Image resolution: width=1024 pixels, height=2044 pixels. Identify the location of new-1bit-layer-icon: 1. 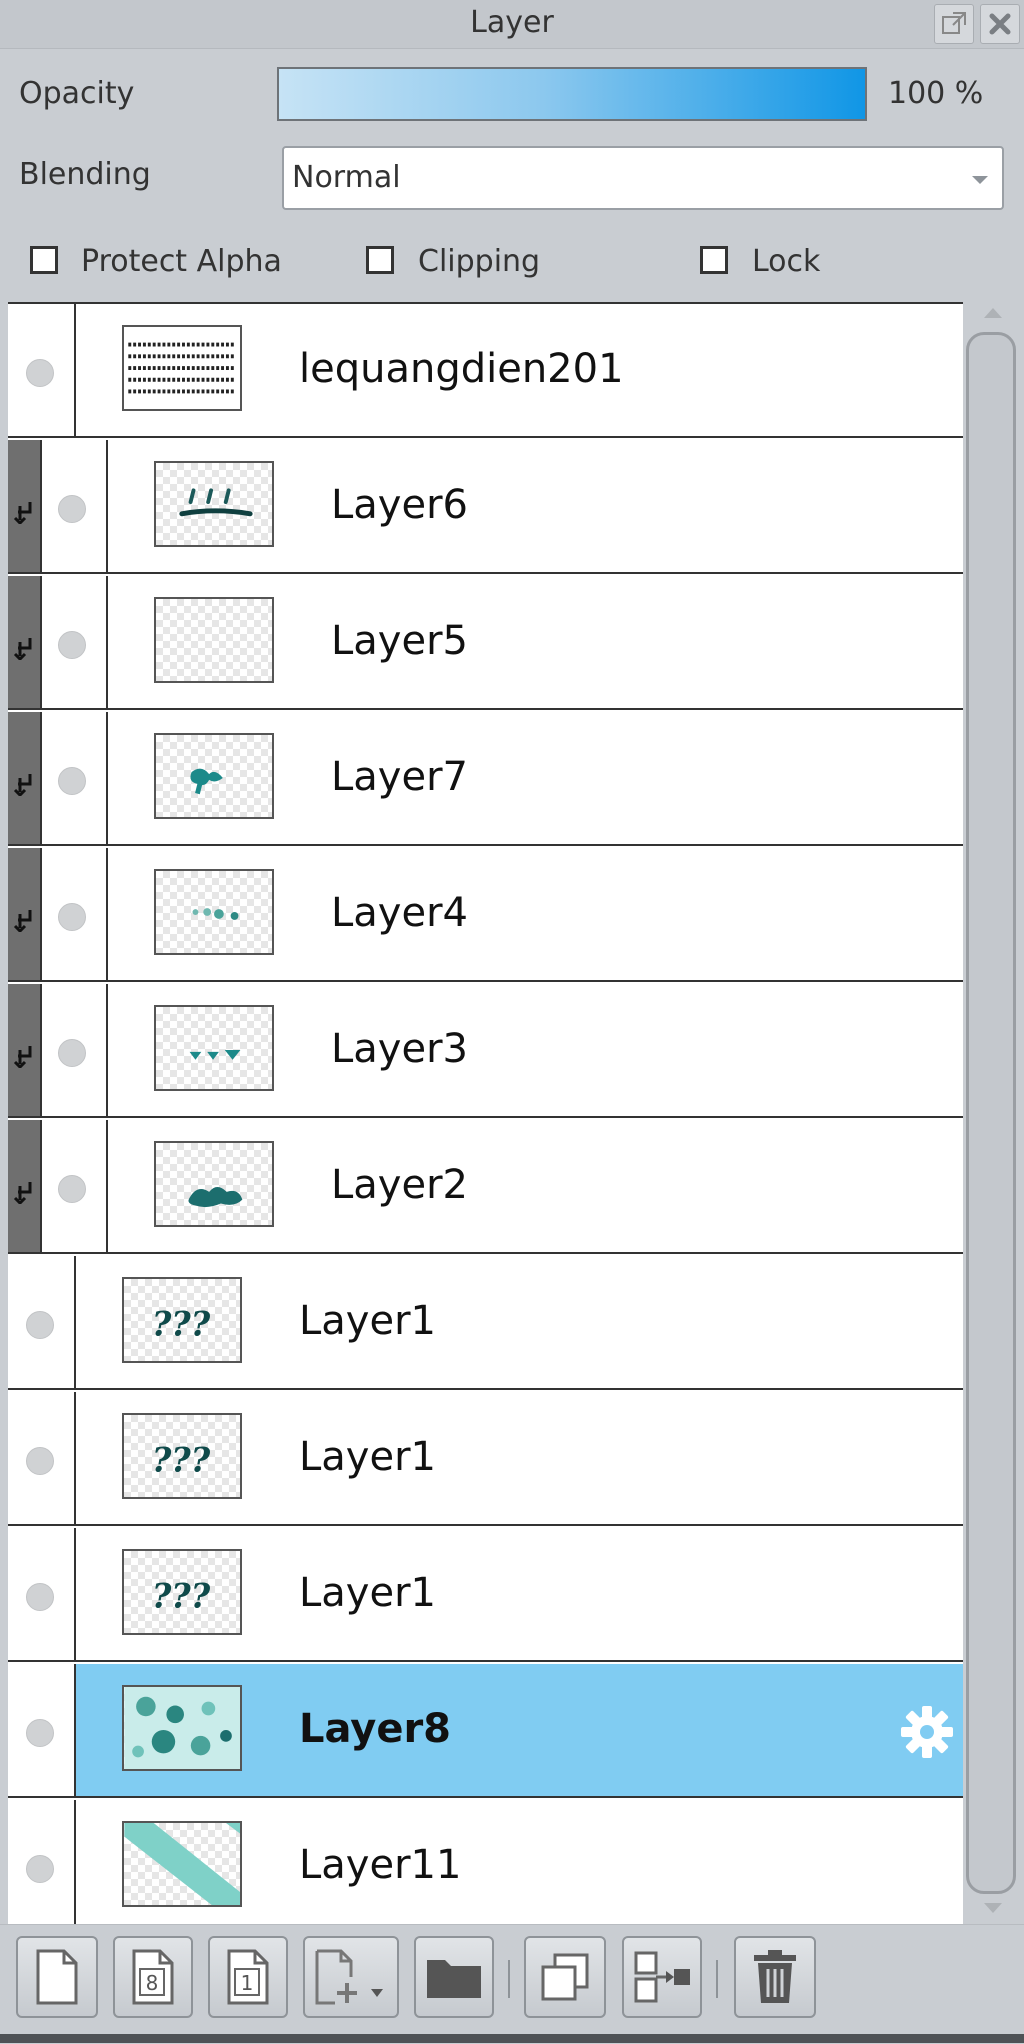
(248, 1977).